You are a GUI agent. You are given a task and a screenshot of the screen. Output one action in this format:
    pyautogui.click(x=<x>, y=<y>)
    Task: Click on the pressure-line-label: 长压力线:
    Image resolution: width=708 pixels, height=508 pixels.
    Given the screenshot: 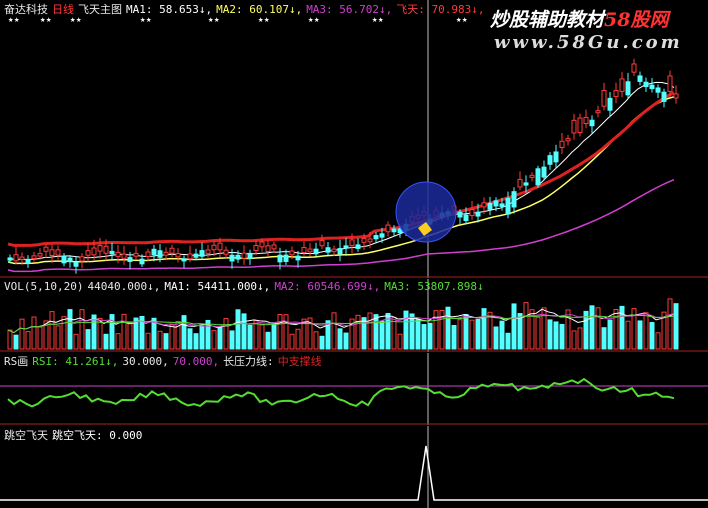 What is the action you would take?
    pyautogui.click(x=248, y=361)
    